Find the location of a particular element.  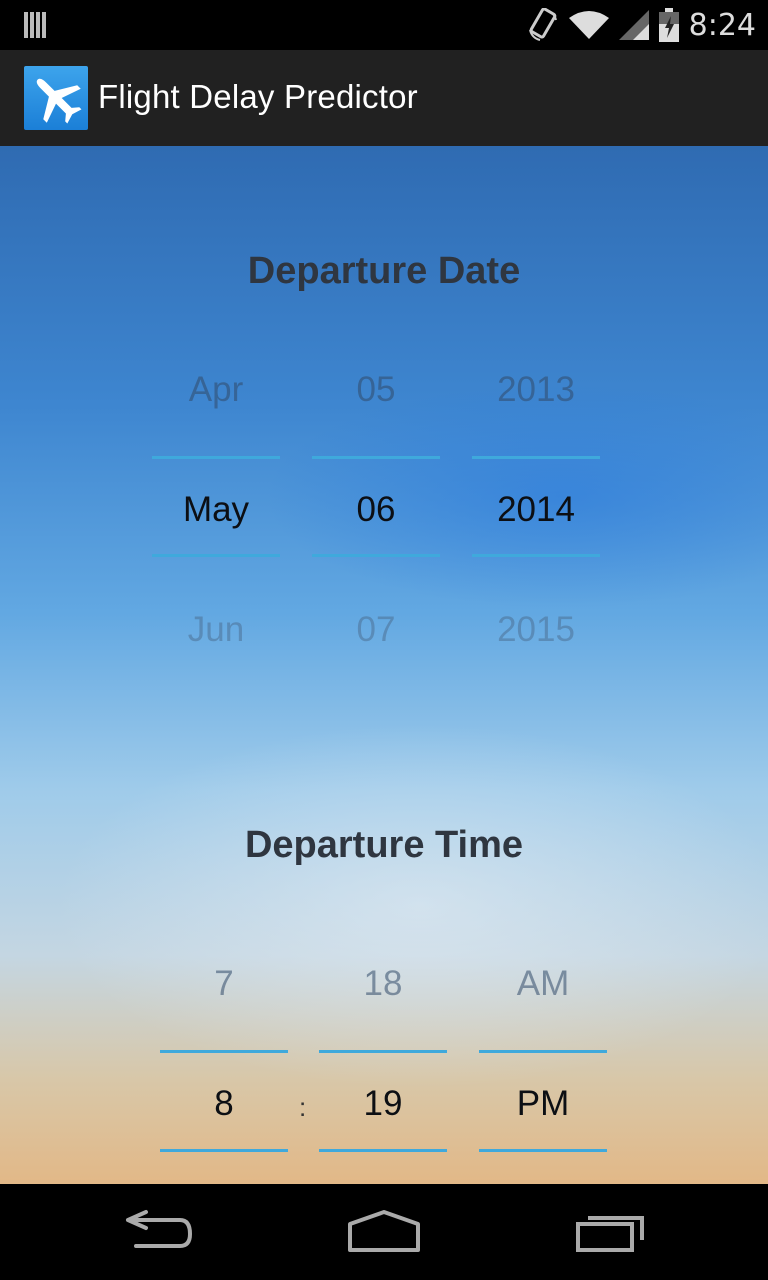

hour-divider-bottom is located at coordinates (224, 1150).